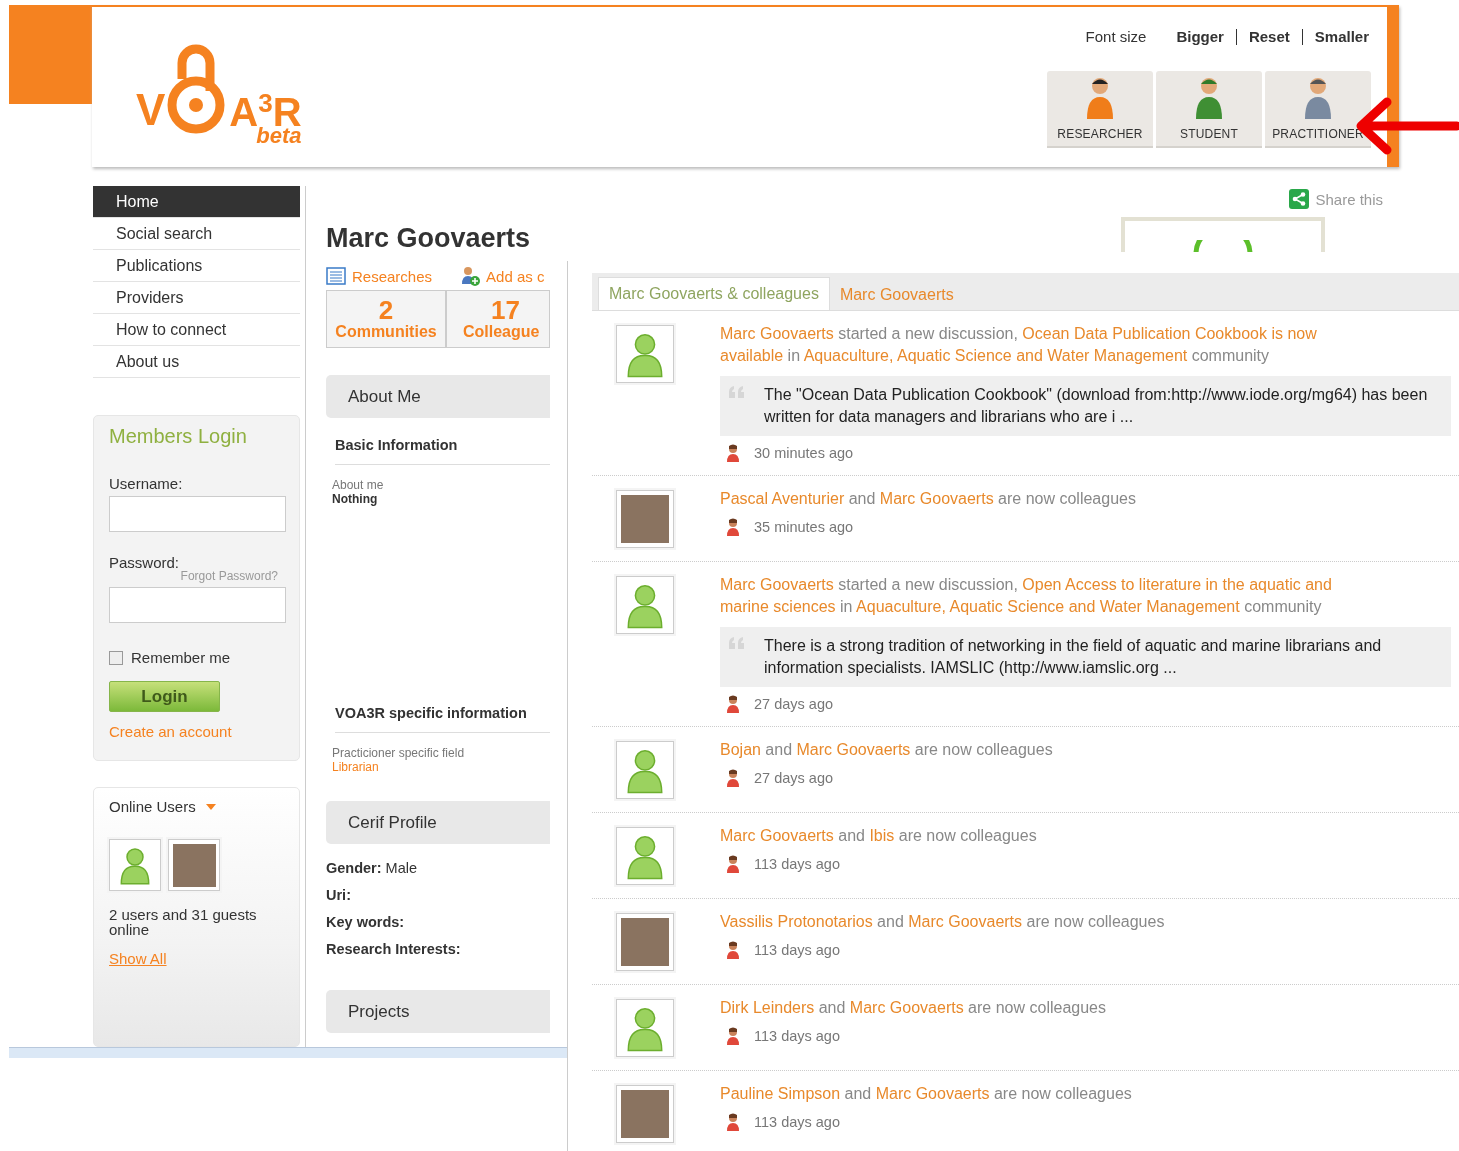  I want to click on field-label: Username:, so click(146, 483).